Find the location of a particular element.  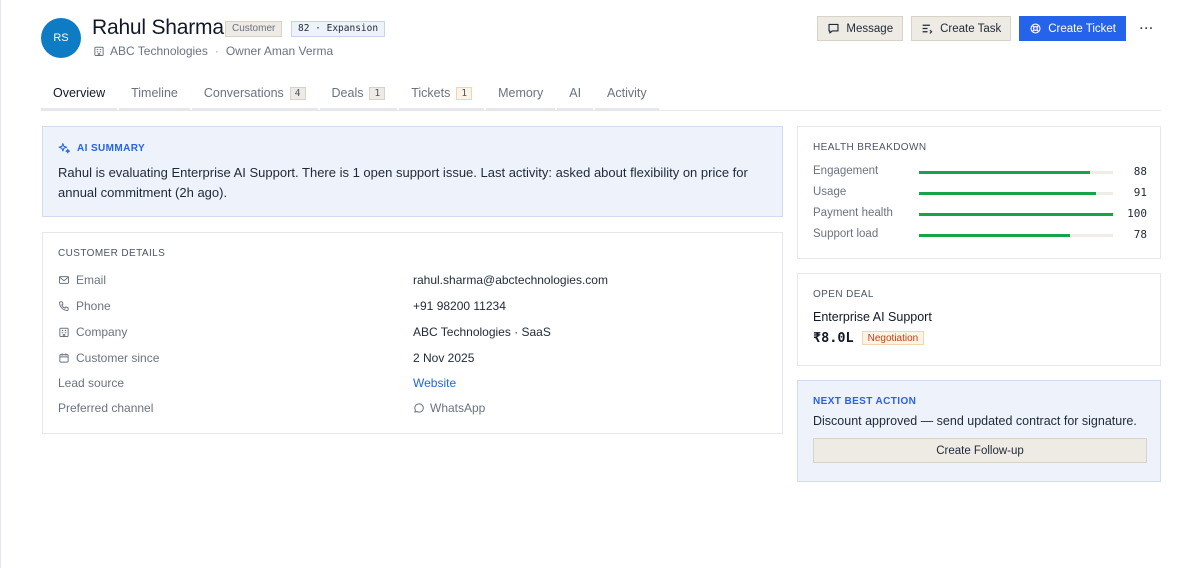

health-breakdown-title: HEALTH BREAKDOWN is located at coordinates (870, 147).